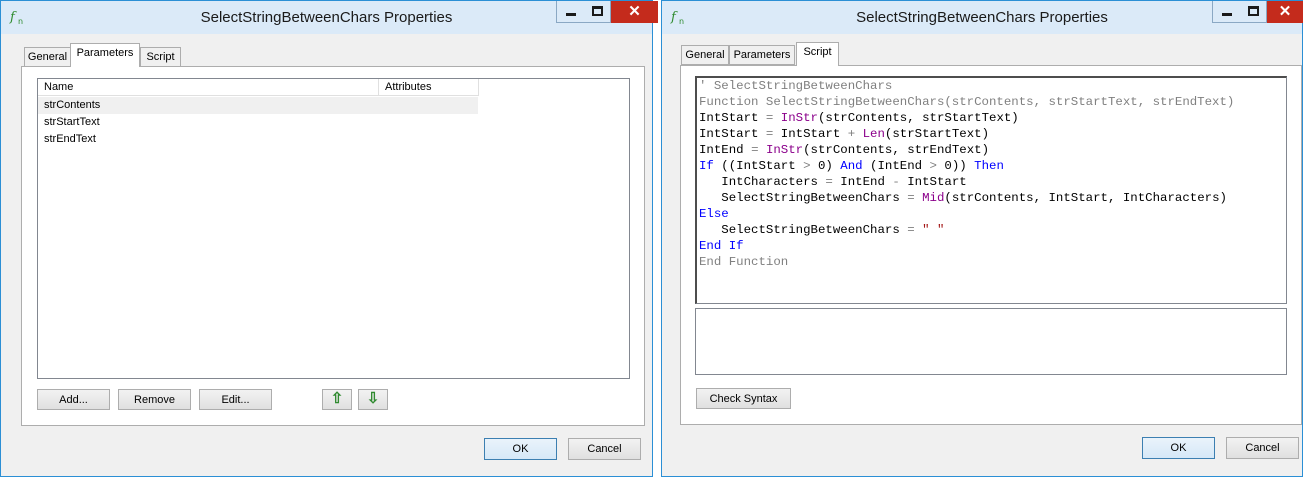 The height and width of the screenshot is (477, 1303). I want to click on code-token: Len, so click(873, 134).